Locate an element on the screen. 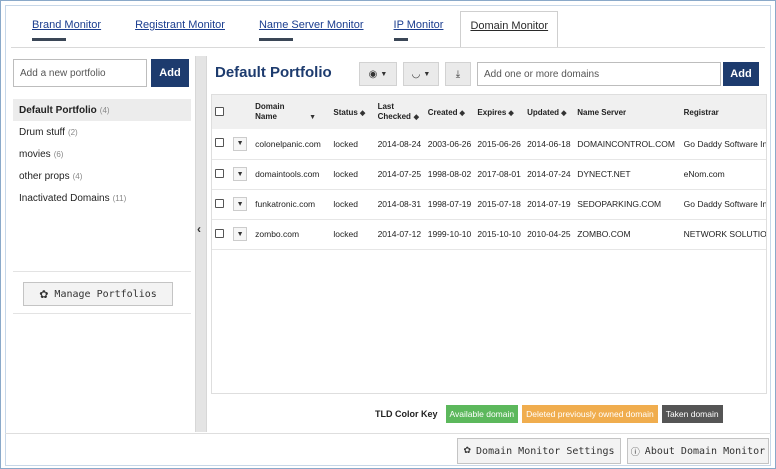 The image size is (776, 469). portfolio-item-inactivated: Inactivated Domains (11) is located at coordinates (102, 198).